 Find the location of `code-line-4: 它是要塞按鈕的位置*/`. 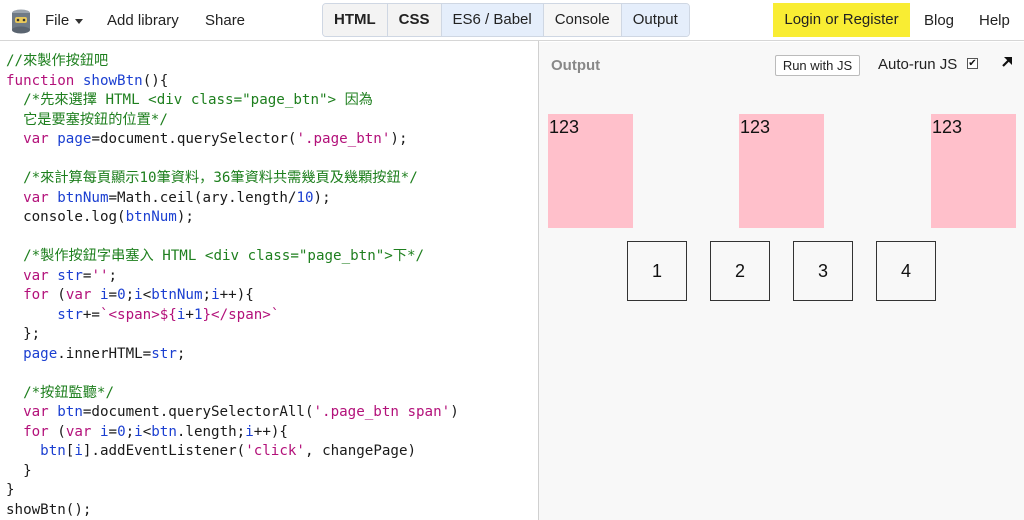

code-line-4: 它是要塞按鈕的位置*/ is located at coordinates (87, 119).